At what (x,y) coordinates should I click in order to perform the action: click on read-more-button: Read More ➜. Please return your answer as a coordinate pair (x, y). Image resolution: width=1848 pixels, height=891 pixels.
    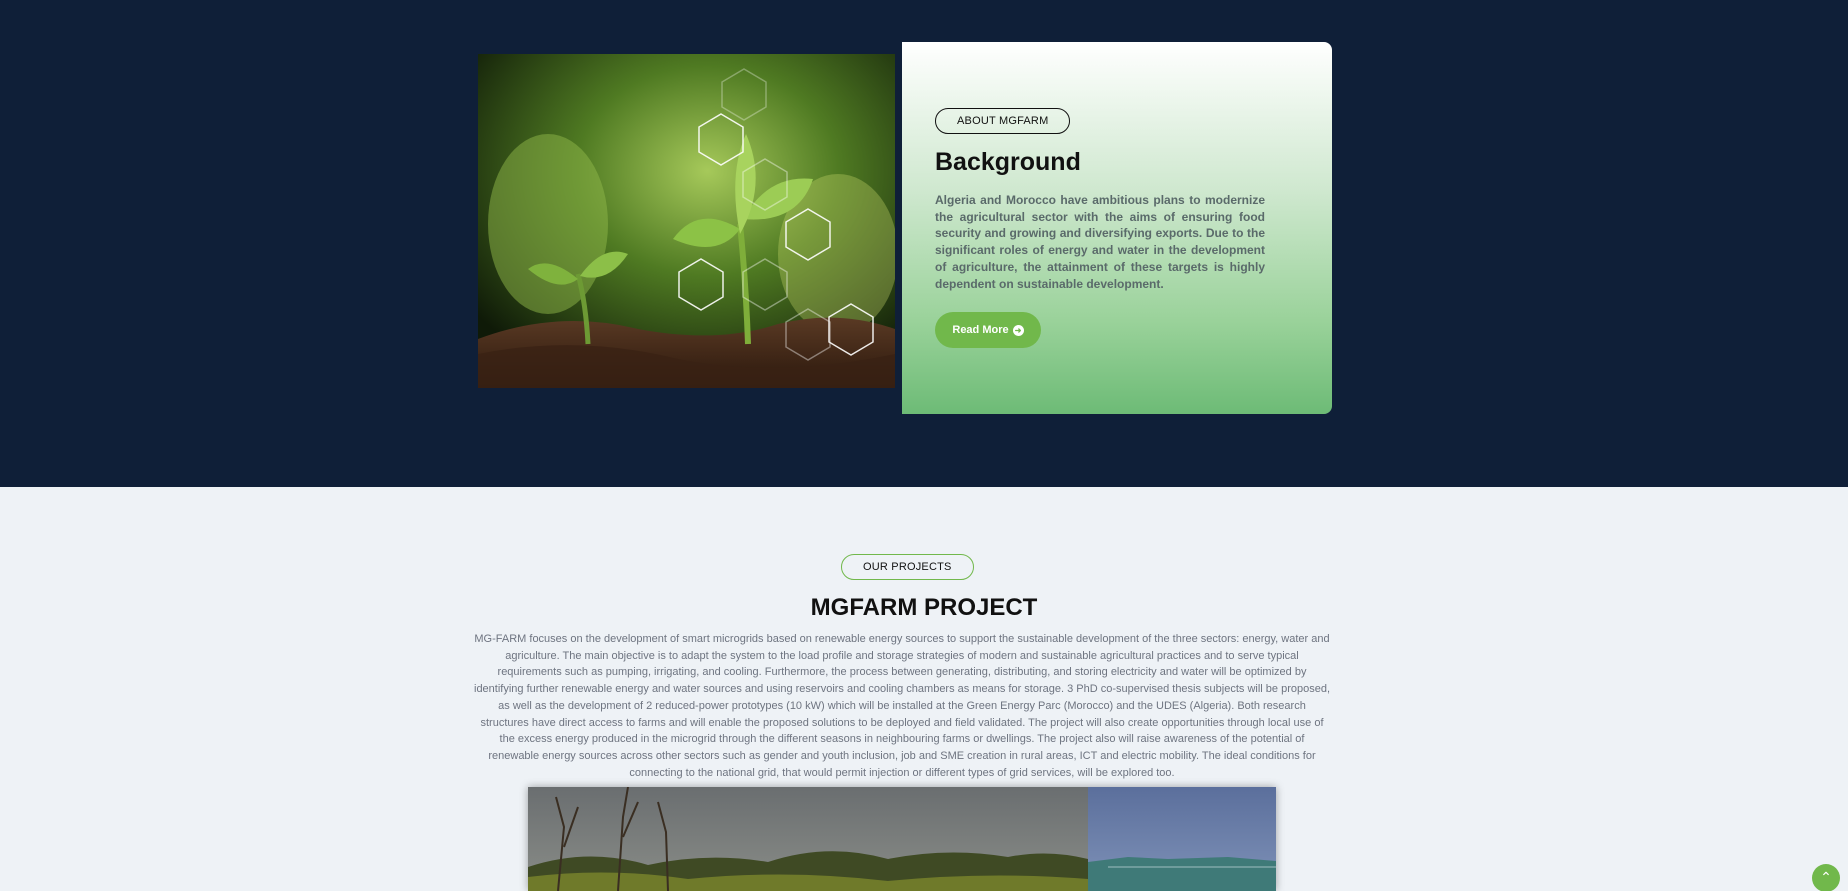
    Looking at the image, I should click on (988, 330).